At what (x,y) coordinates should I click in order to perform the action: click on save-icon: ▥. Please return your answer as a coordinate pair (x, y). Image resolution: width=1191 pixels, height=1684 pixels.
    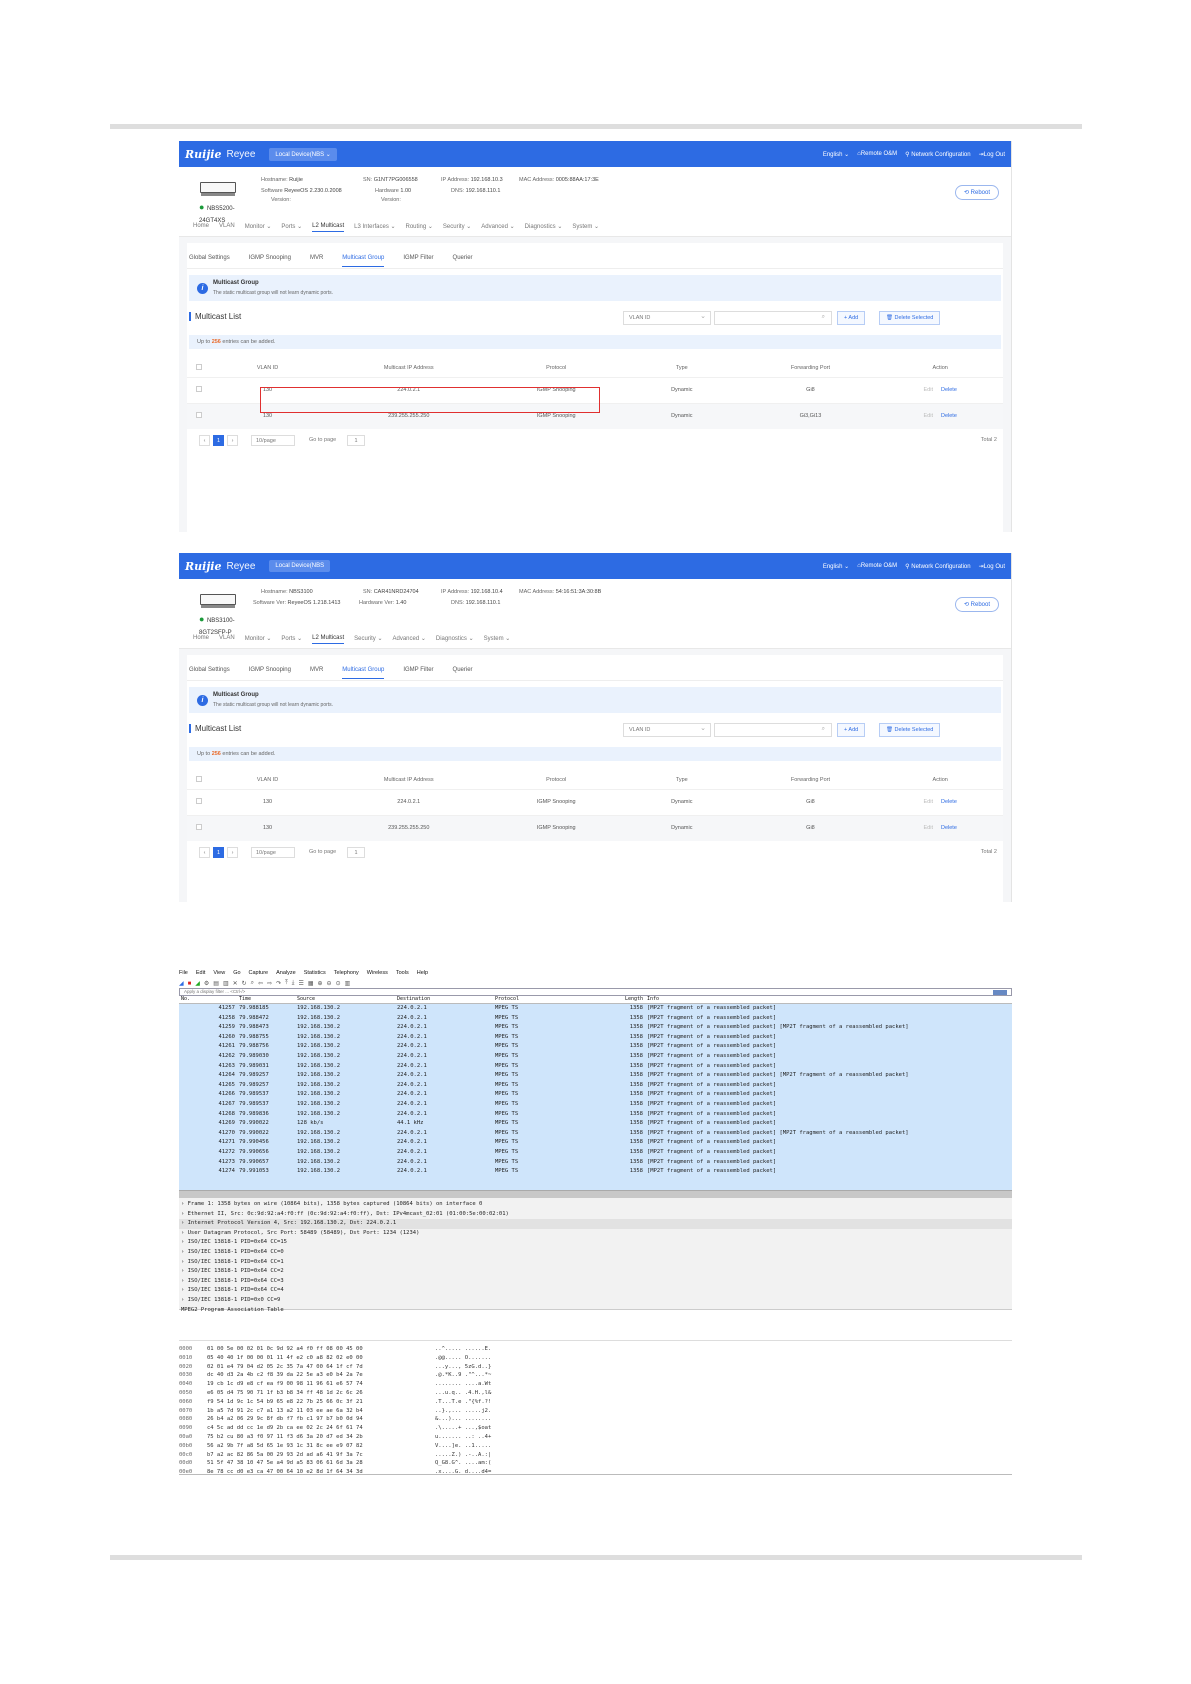
    Looking at the image, I should click on (226, 983).